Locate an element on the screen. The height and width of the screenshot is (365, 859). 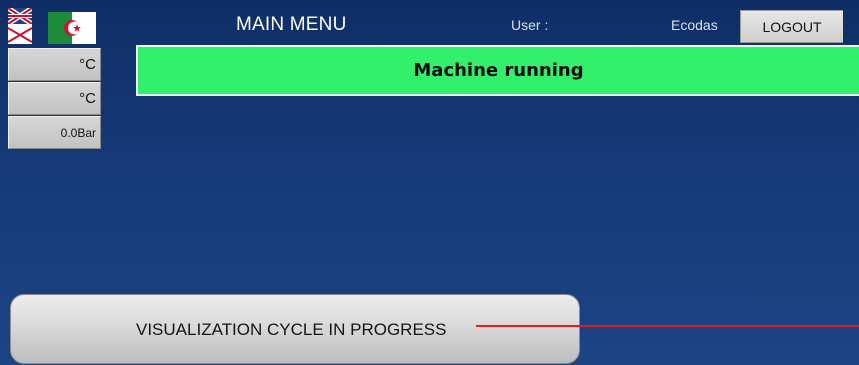
uk-flag-icon is located at coordinates (20, 24).